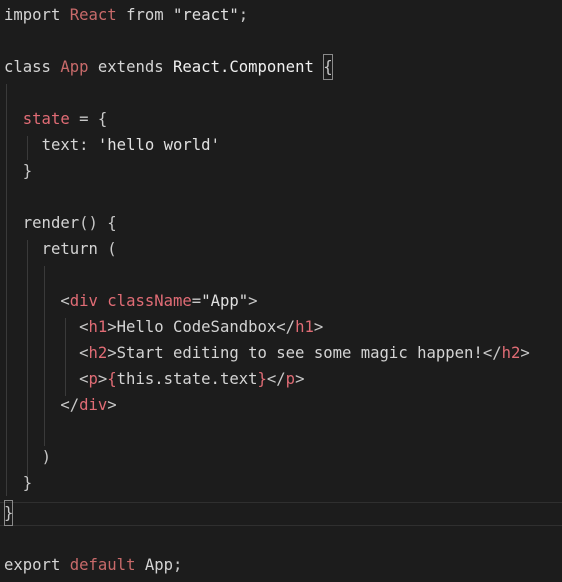 This screenshot has width=562, height=582. I want to click on keyword-extends: extends, so click(130, 67).